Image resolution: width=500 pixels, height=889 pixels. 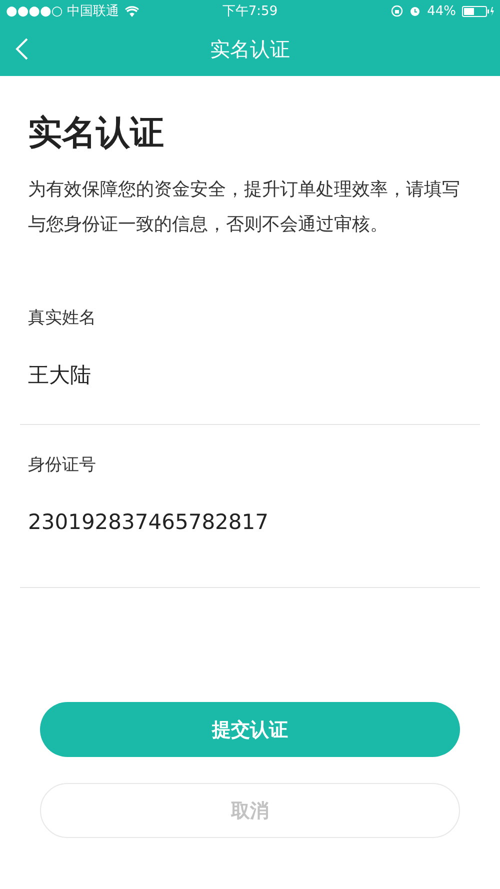 I want to click on status-time: 下午7:59, so click(x=250, y=11).